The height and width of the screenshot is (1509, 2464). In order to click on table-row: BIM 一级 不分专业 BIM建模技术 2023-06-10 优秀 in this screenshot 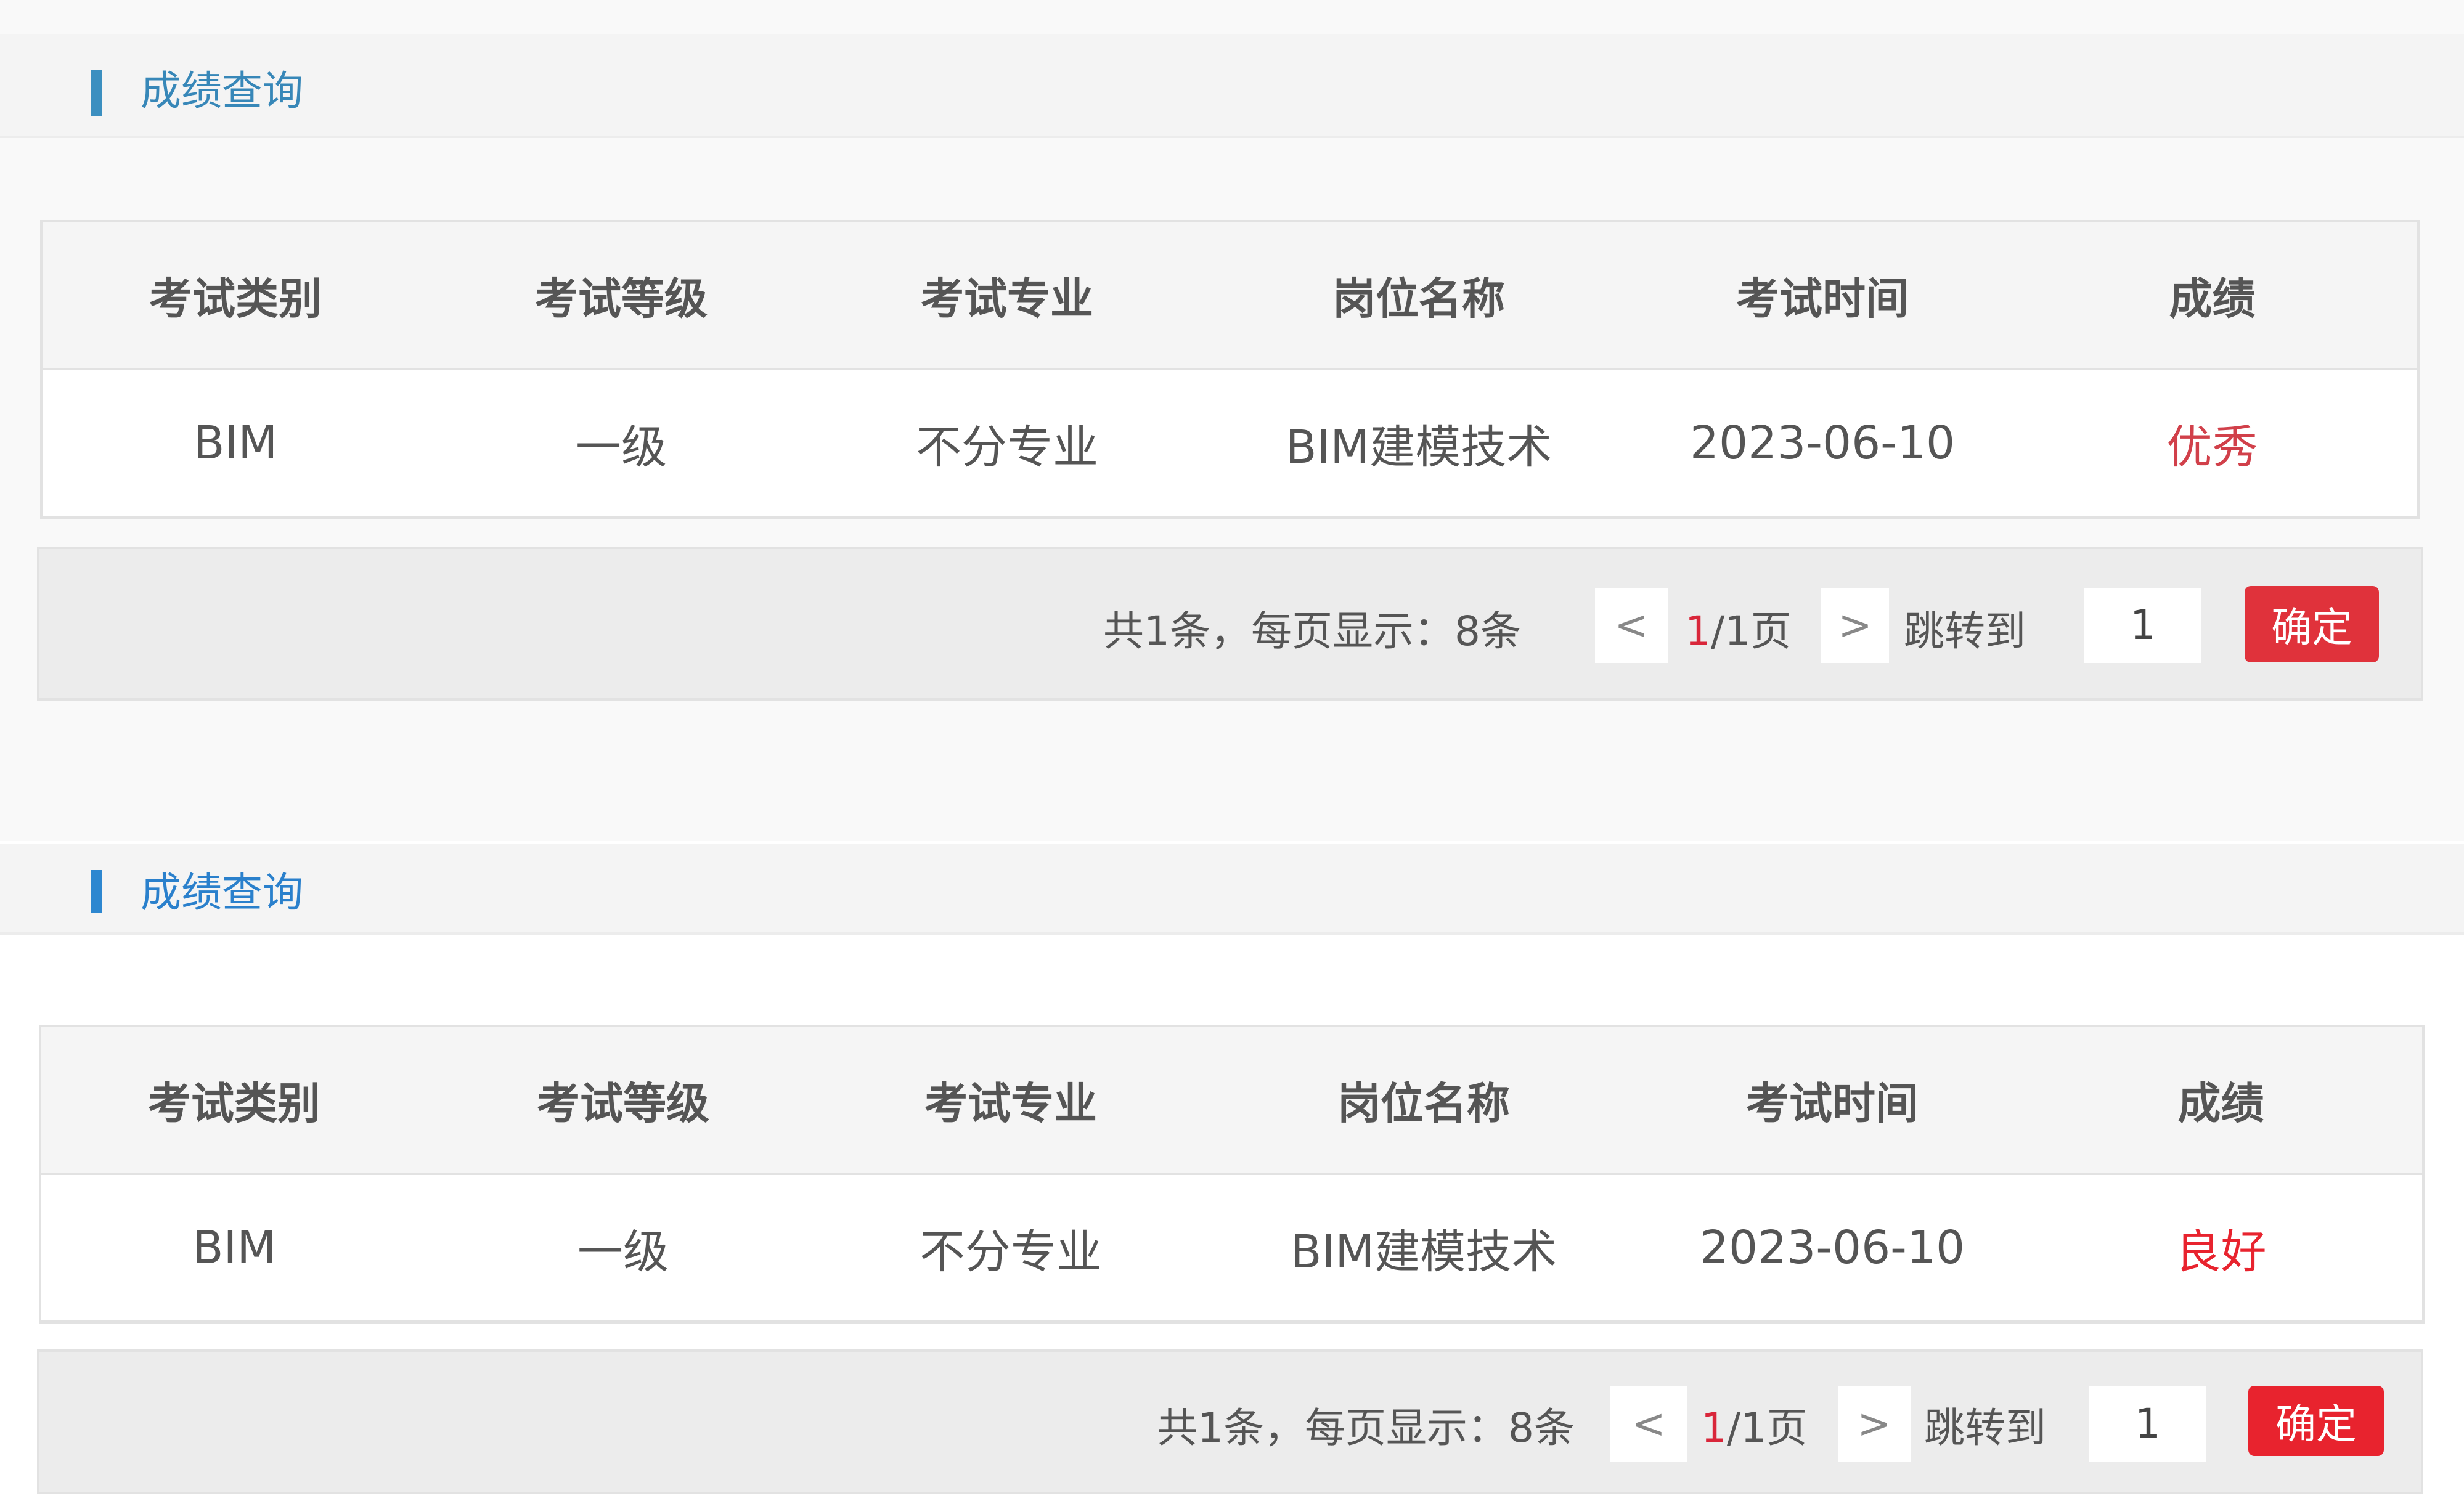, I will do `click(1230, 444)`.